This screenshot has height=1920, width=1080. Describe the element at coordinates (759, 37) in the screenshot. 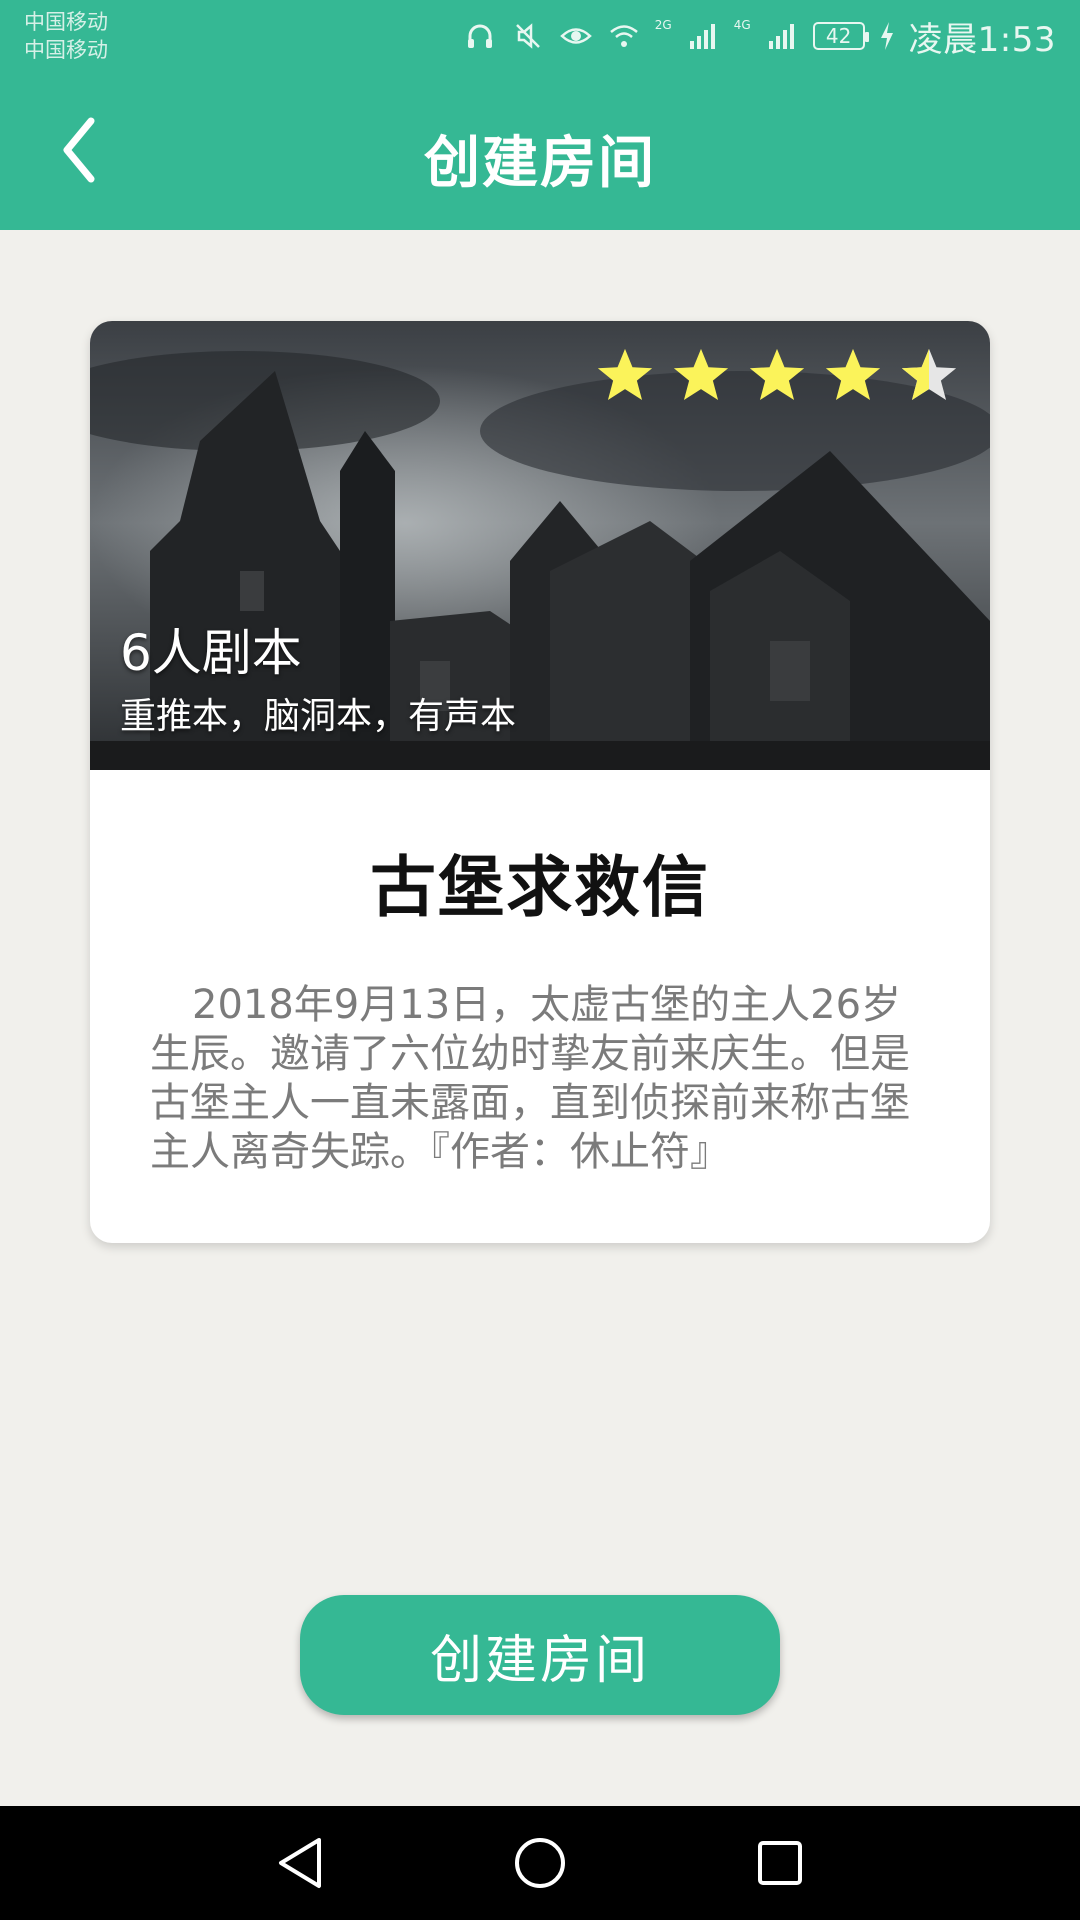

I see `status-icons: 2G 4G 42 凌晨1:53` at that location.